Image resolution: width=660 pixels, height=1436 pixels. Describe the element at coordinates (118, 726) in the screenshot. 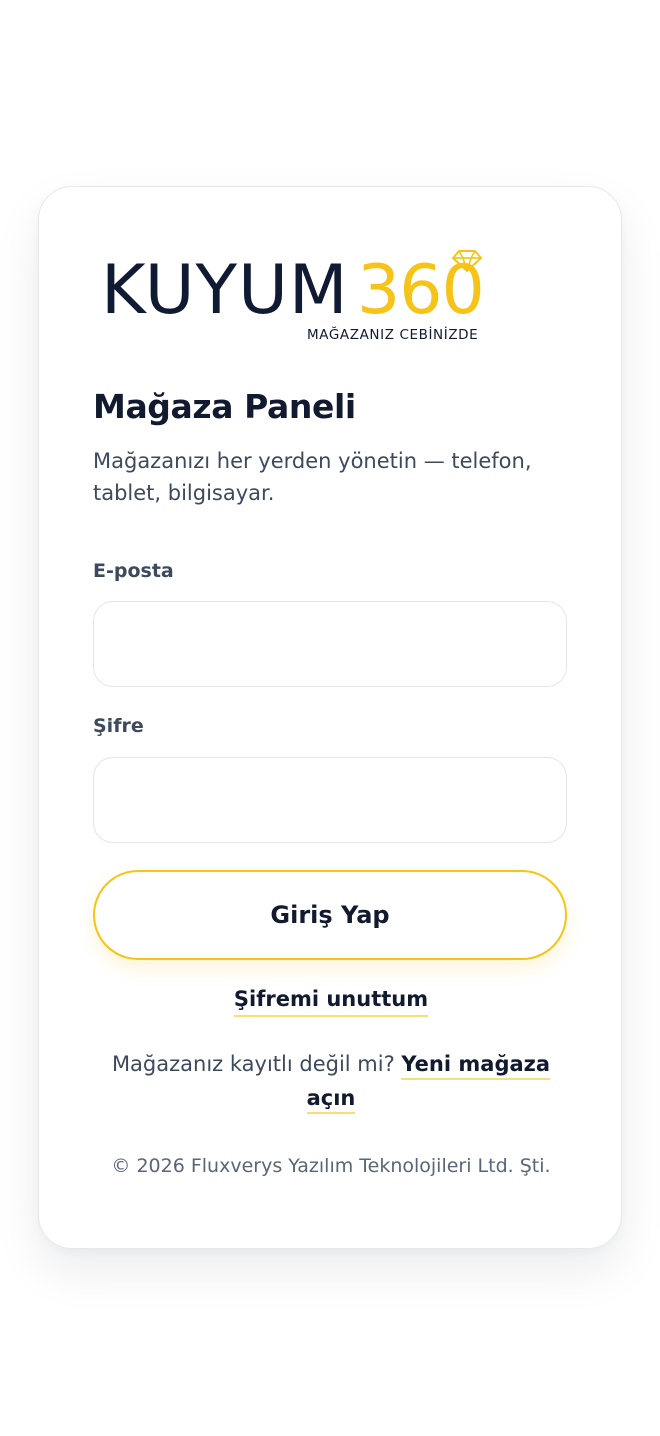

I see `password-label: Şifre` at that location.